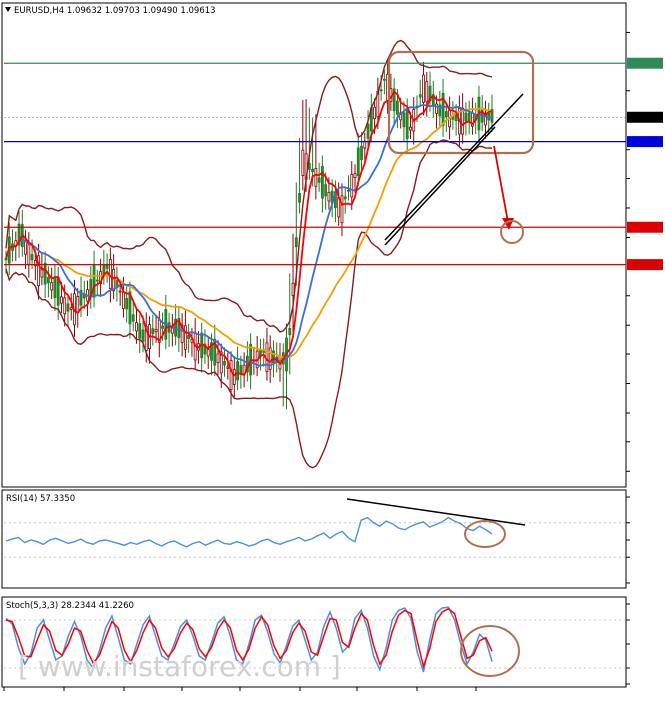 Image resolution: width=665 pixels, height=705 pixels. Describe the element at coordinates (40, 499) in the screenshot. I see `rsi-header: RSI(14) 57.3350` at that location.